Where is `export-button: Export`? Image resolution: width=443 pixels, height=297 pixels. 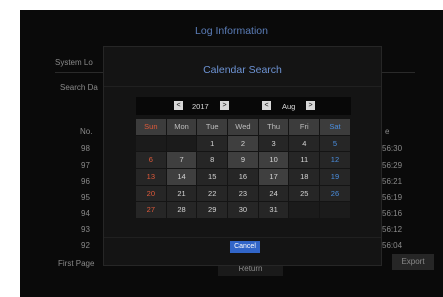
export-button: Export is located at coordinates (413, 262).